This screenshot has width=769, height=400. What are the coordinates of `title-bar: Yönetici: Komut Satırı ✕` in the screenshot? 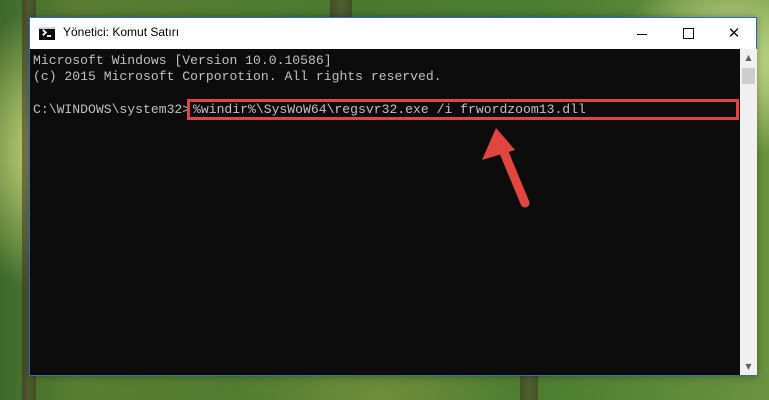 It's located at (393, 33).